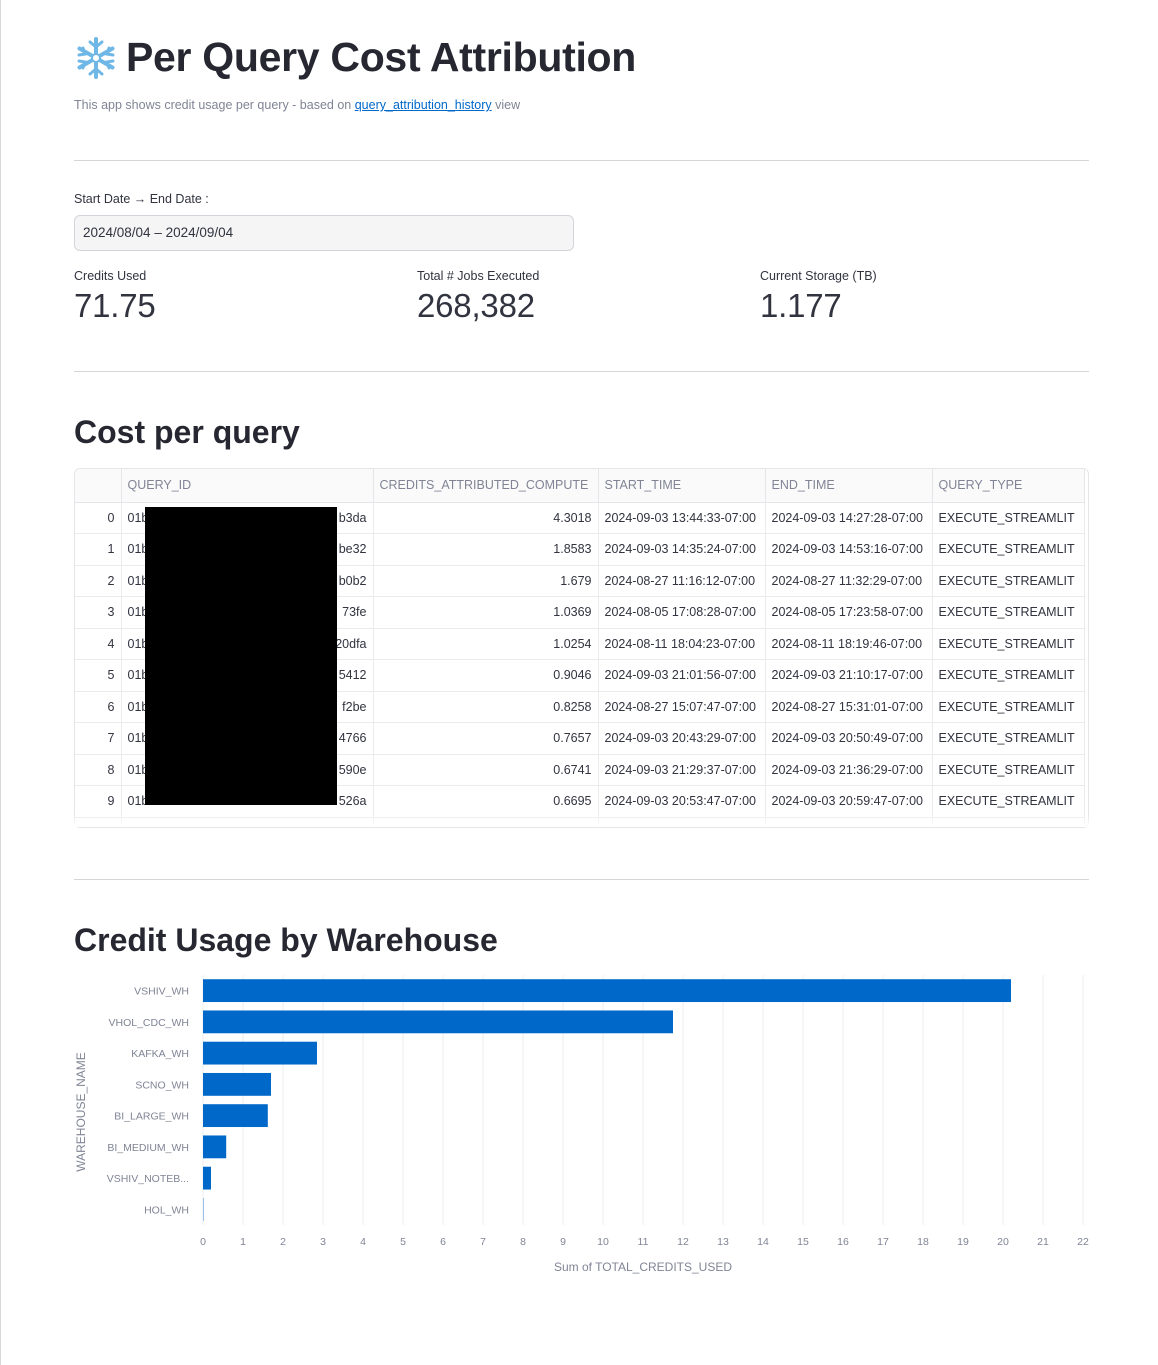  I want to click on row-index: 8, so click(98, 770).